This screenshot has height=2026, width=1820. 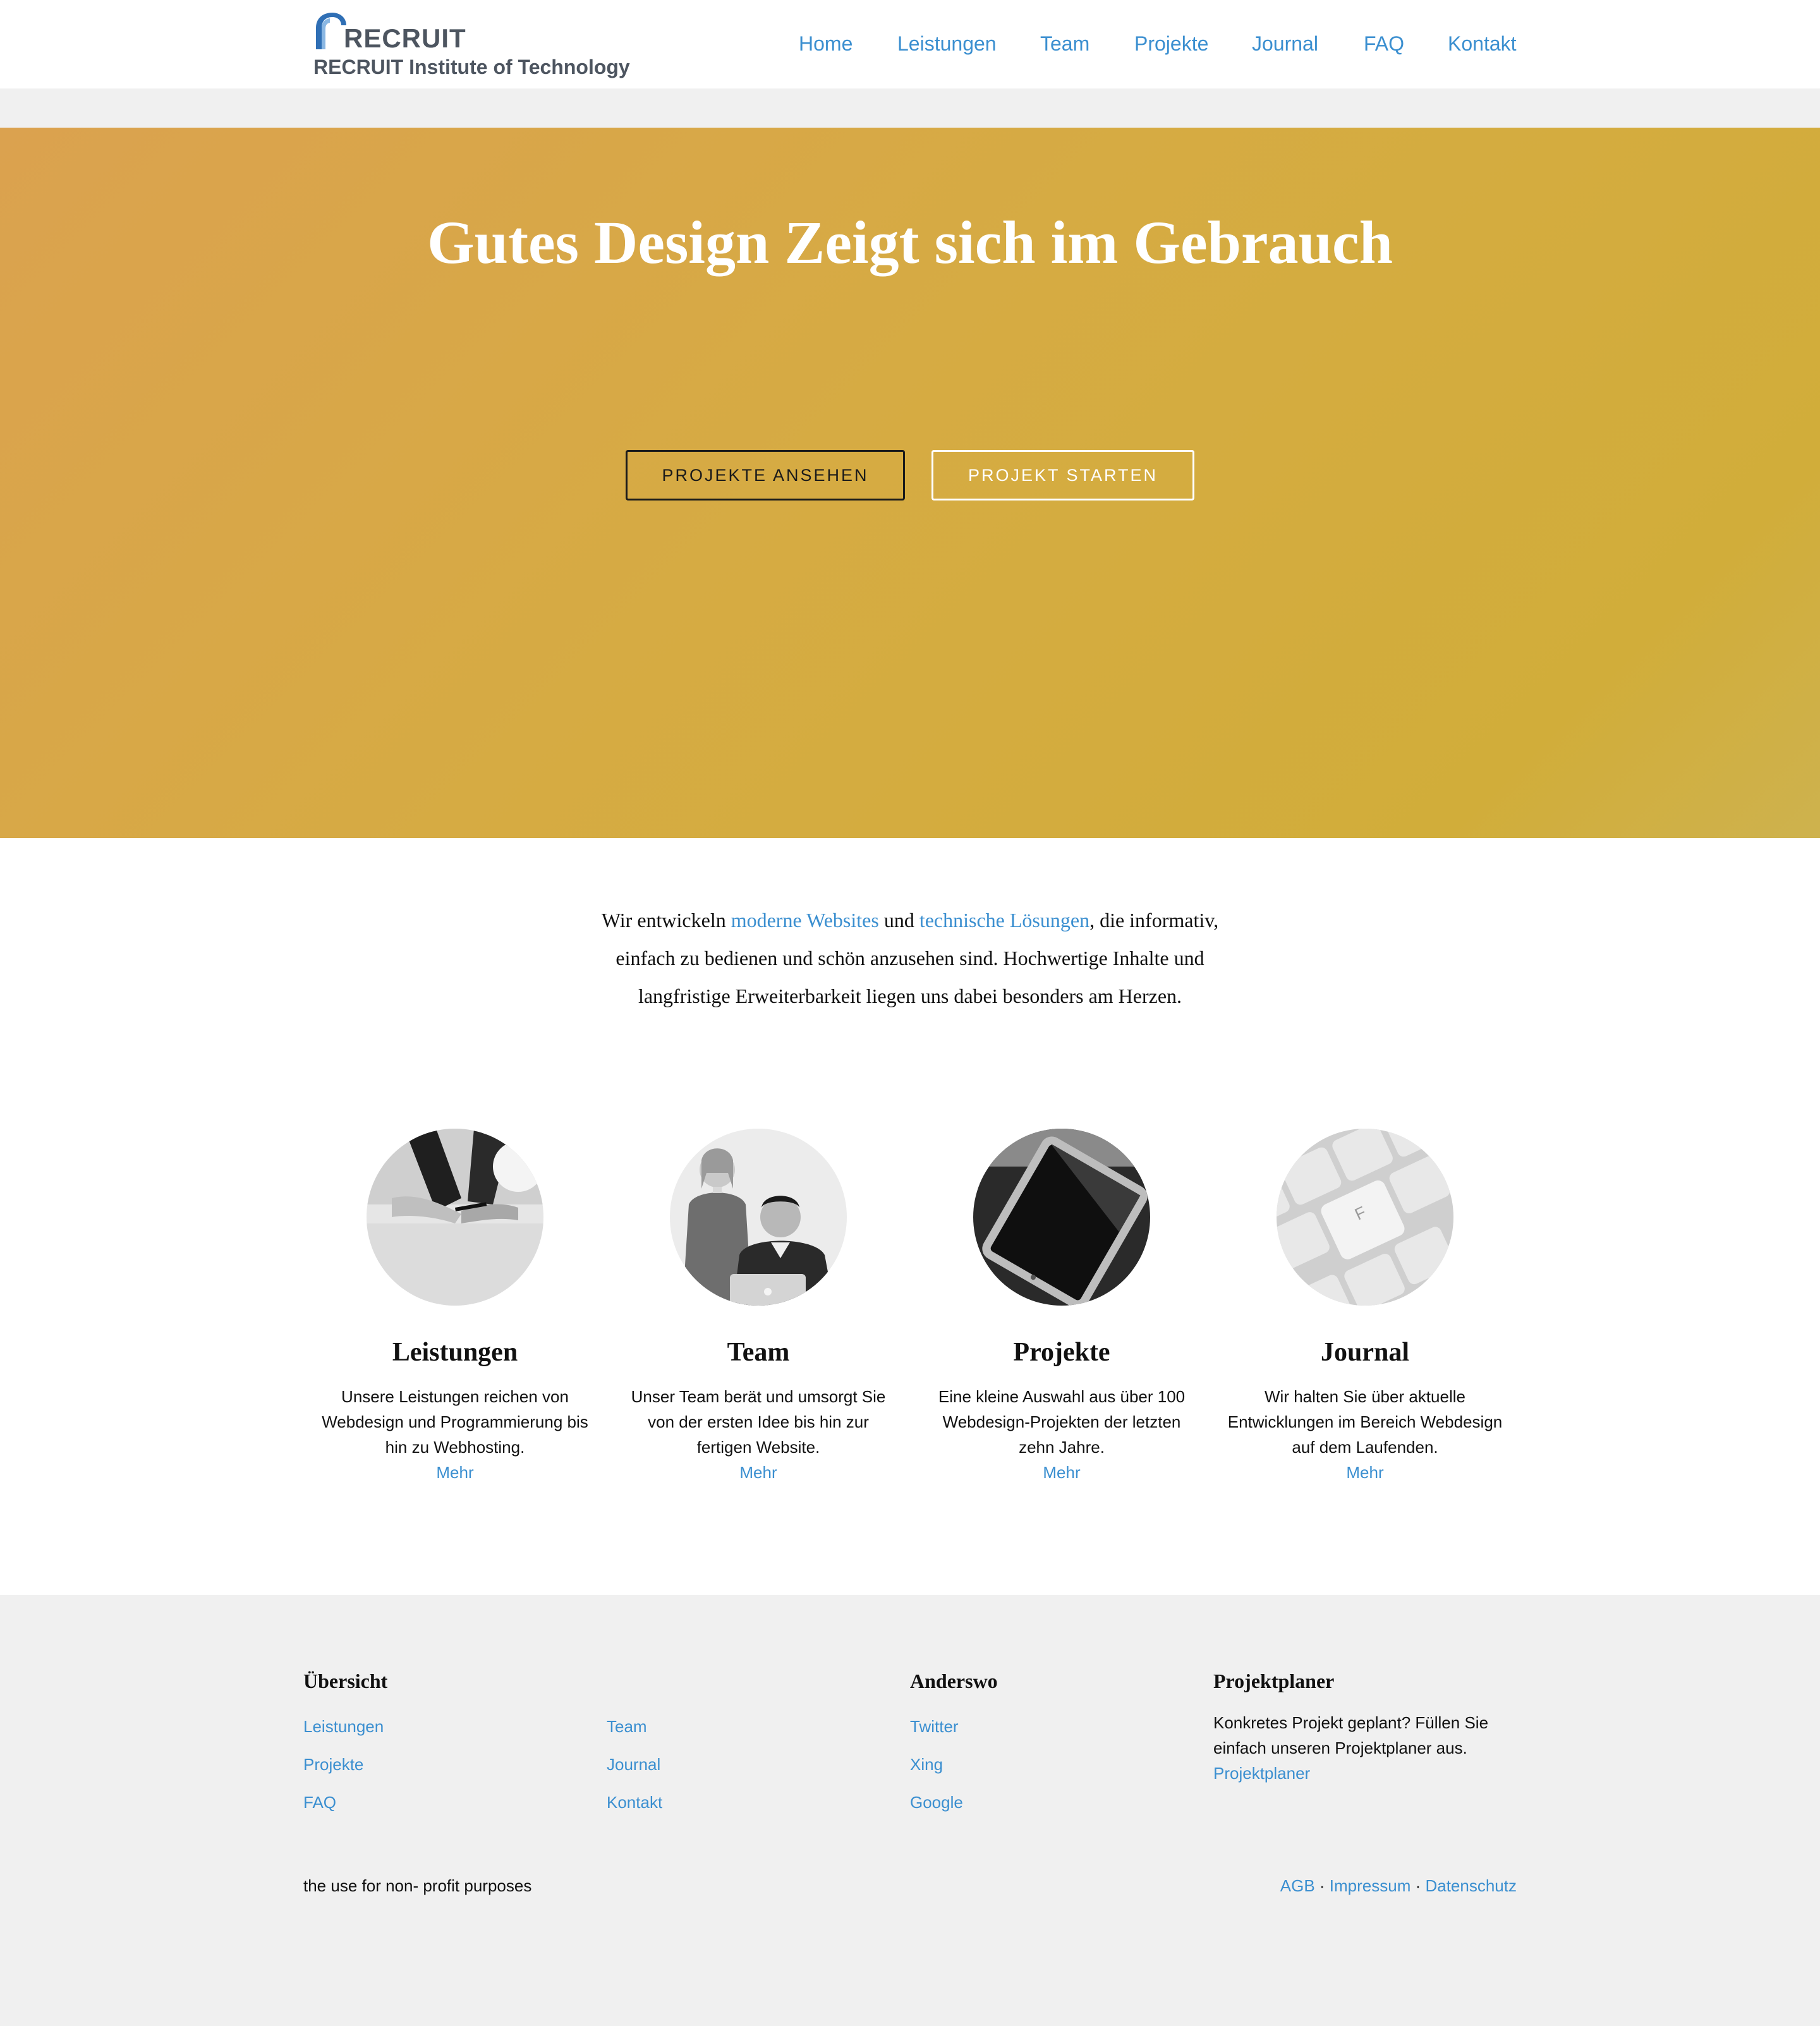 What do you see at coordinates (758, 1217) in the screenshot?
I see `team-people-photo-icon` at bounding box center [758, 1217].